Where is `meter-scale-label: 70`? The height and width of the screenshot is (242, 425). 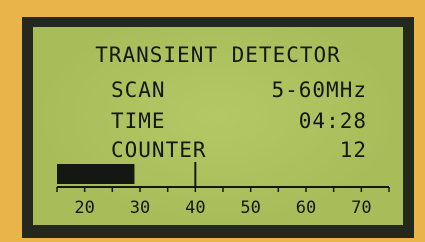 meter-scale-label: 70 is located at coordinates (361, 208).